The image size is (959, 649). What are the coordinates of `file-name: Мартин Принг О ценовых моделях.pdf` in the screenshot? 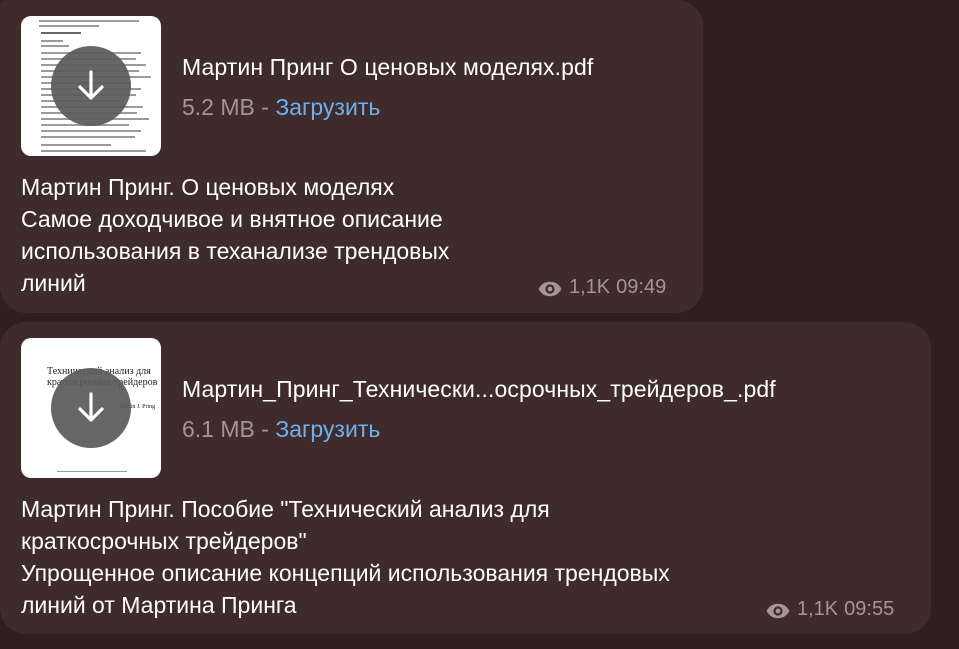 It's located at (387, 67).